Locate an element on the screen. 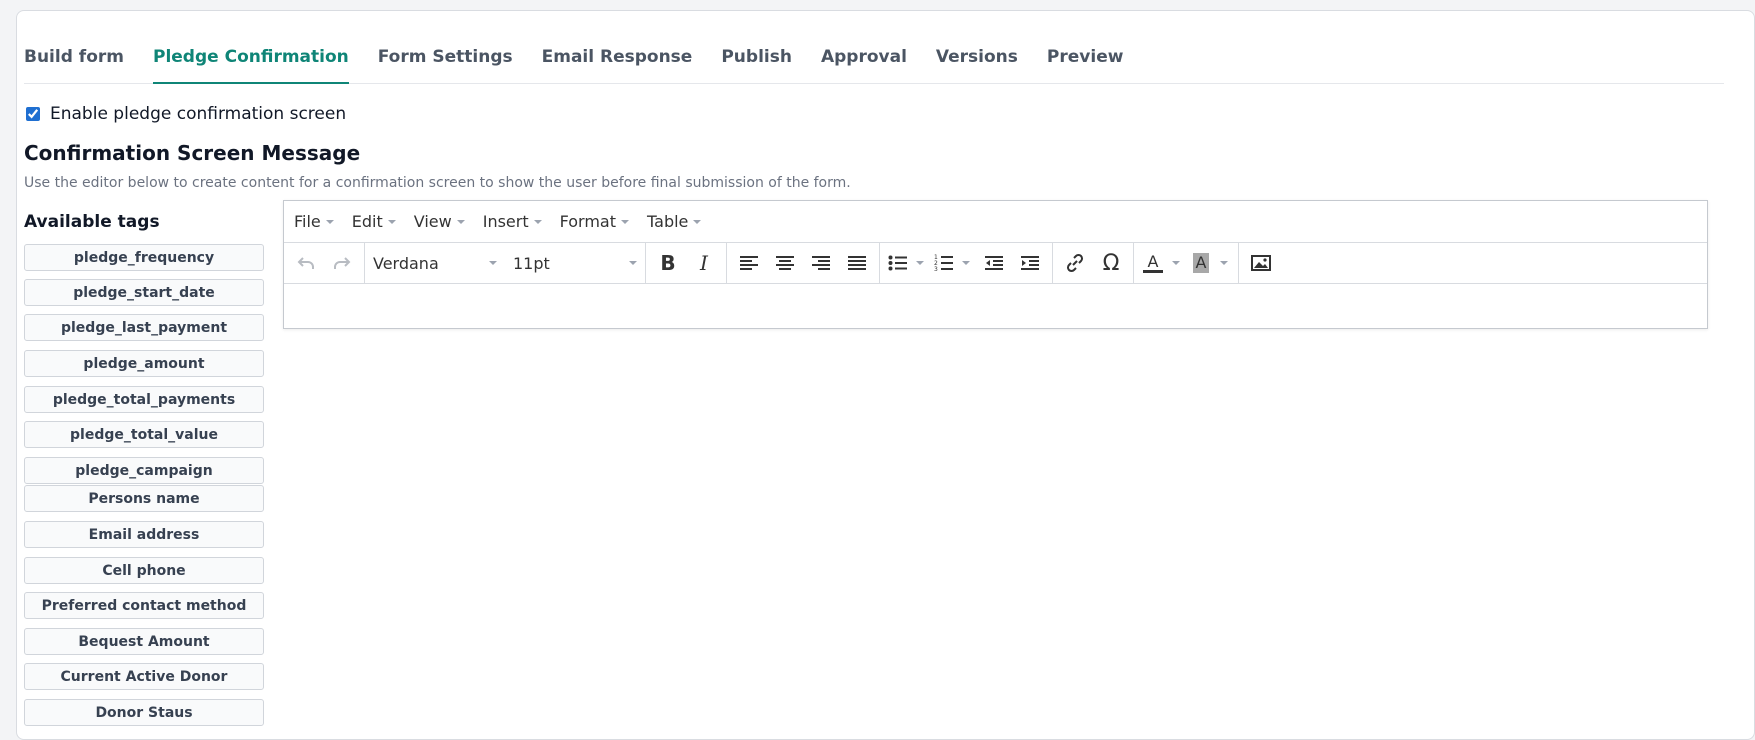  section-title: Confirmation Screen Message is located at coordinates (192, 153).